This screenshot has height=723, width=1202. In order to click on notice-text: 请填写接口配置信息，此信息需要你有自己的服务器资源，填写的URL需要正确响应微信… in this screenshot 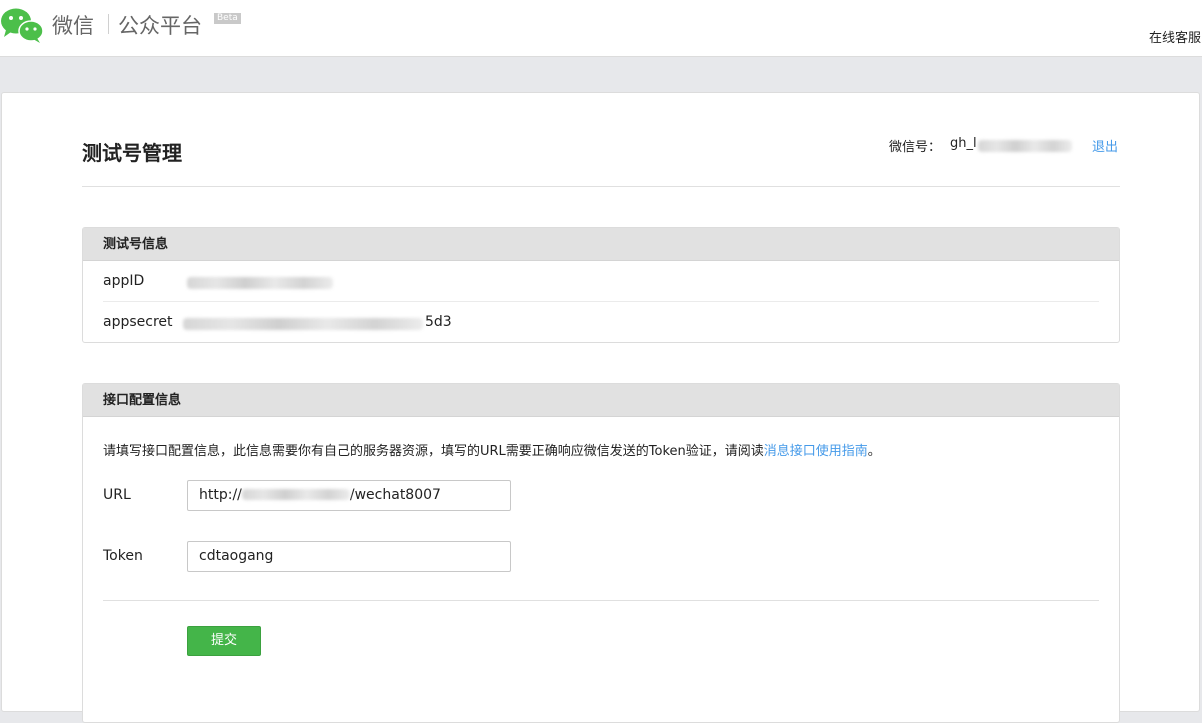, I will do `click(433, 451)`.